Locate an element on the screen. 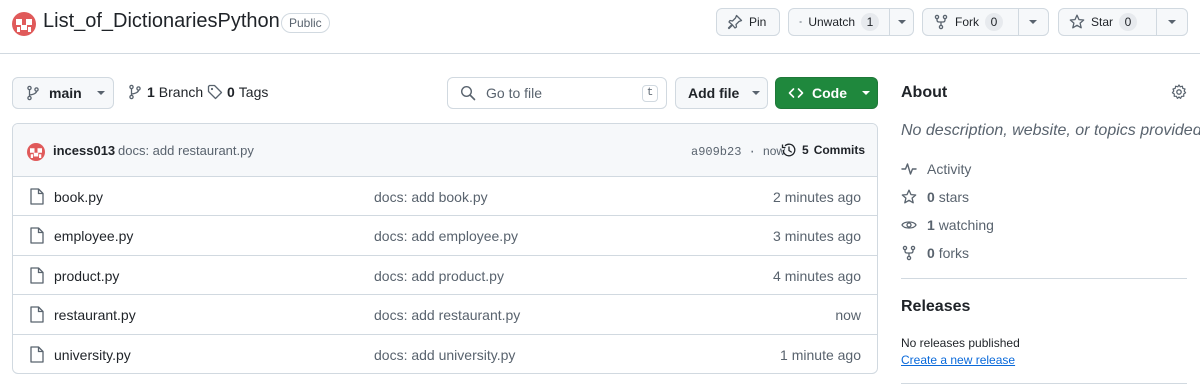  go-to-file-search: t is located at coordinates (557, 93).